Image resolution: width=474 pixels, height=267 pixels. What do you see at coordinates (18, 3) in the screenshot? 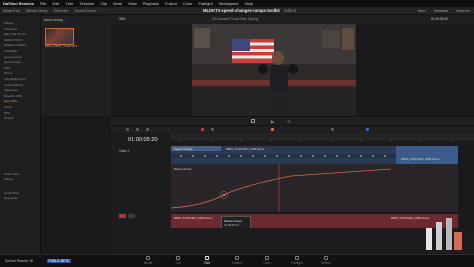
I see `app-menu: DaVinci Resolve` at bounding box center [18, 3].